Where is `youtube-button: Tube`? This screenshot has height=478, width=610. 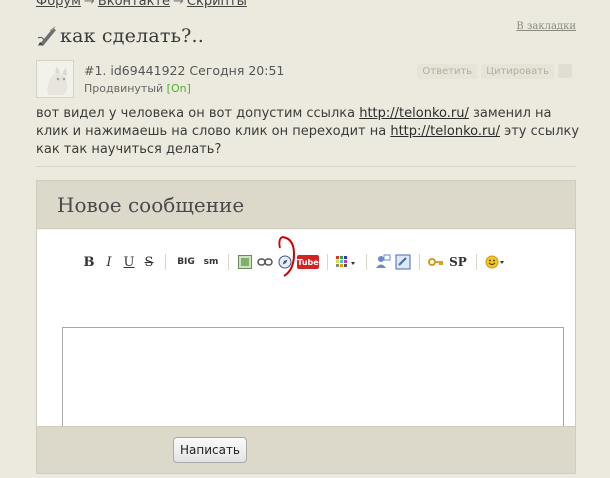
youtube-button: Tube is located at coordinates (308, 262).